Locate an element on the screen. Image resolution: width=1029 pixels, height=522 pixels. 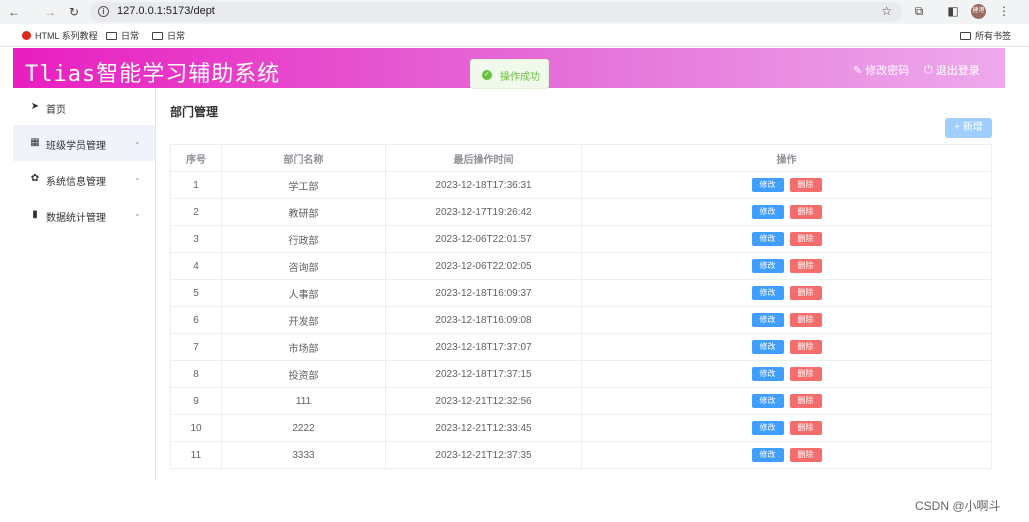
address-bar: i 127.0.0.1:5173/dept ☆ is located at coordinates (496, 12).